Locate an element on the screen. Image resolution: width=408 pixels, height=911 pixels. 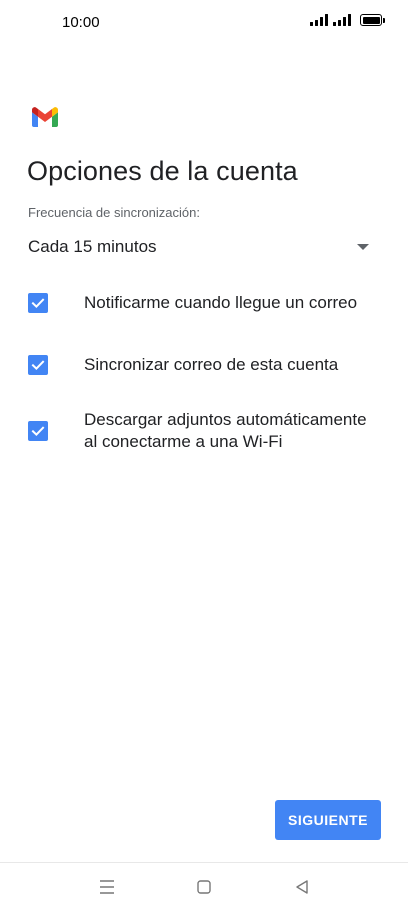
download-attachments-checkbox is located at coordinates (38, 431).